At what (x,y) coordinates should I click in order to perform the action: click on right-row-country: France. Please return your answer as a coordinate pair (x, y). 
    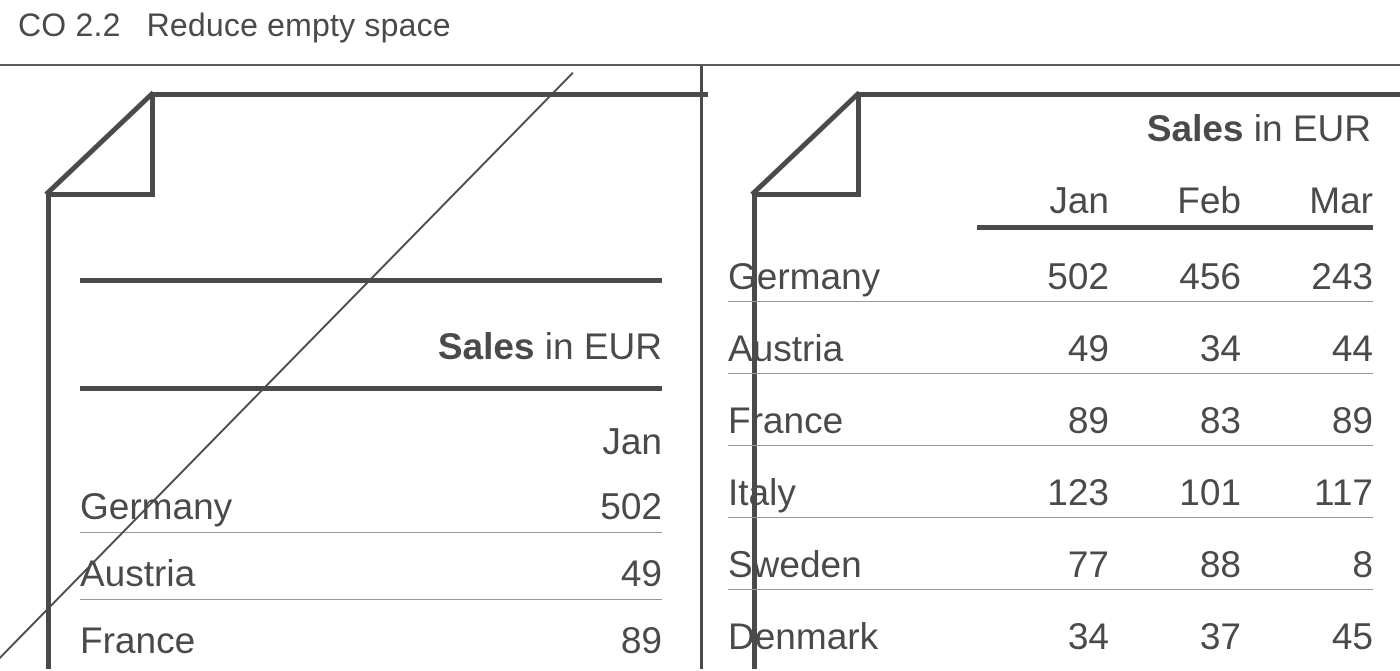
    Looking at the image, I should click on (852, 409).